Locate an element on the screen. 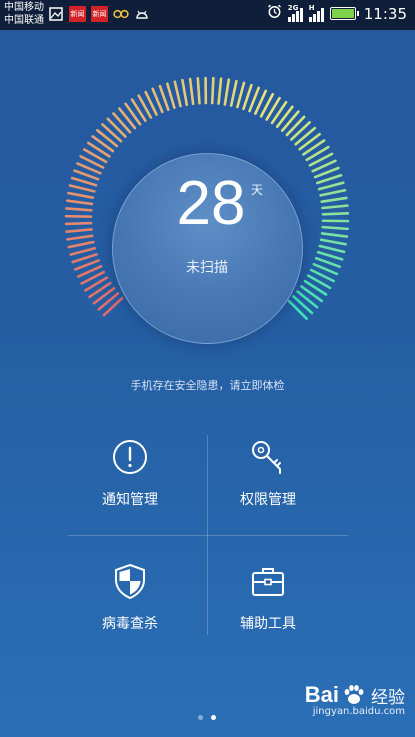 This screenshot has height=737, width=415. battery-icon is located at coordinates (344, 13).